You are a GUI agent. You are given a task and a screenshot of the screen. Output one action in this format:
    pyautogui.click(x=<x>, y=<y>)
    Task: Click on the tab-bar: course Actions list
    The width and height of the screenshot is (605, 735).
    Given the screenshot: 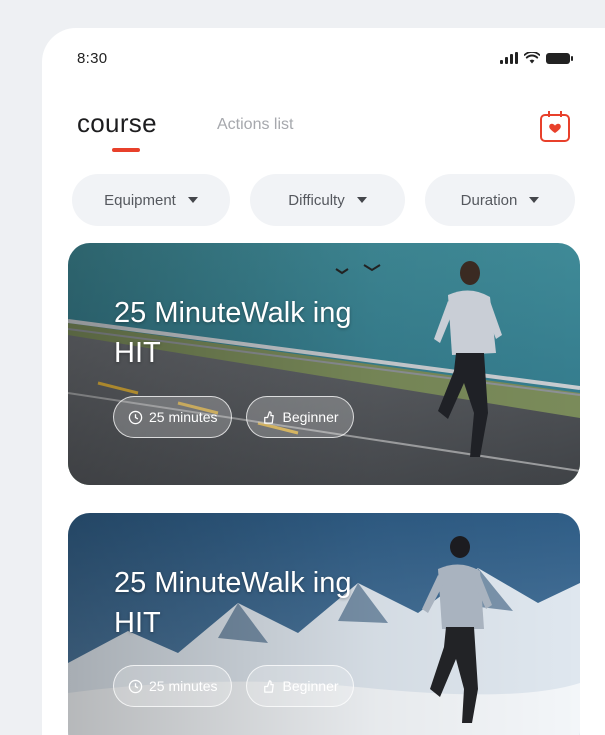 What is the action you would take?
    pyautogui.click(x=323, y=133)
    